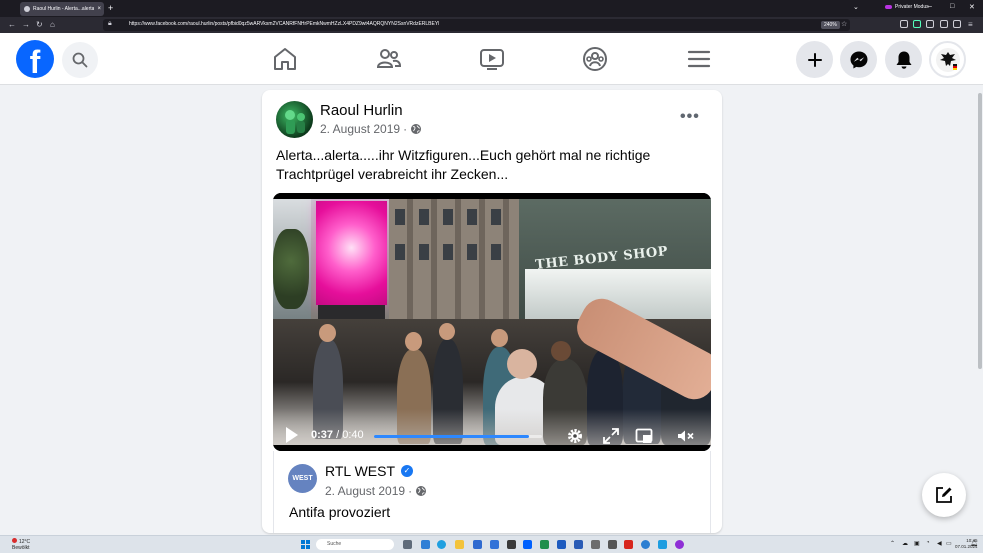 This screenshot has height=553, width=983. I want to click on shared-author-avatar: WEST, so click(302, 478).